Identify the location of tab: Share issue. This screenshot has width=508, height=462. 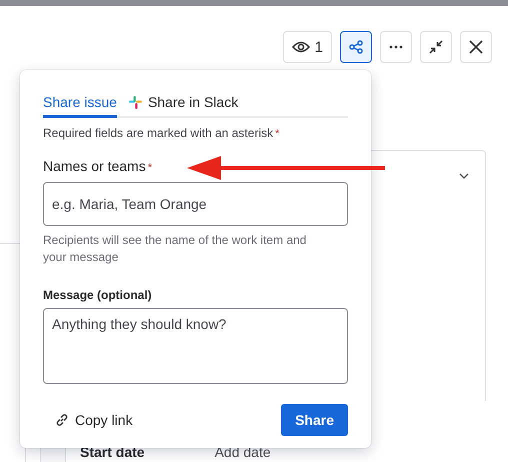
(80, 105).